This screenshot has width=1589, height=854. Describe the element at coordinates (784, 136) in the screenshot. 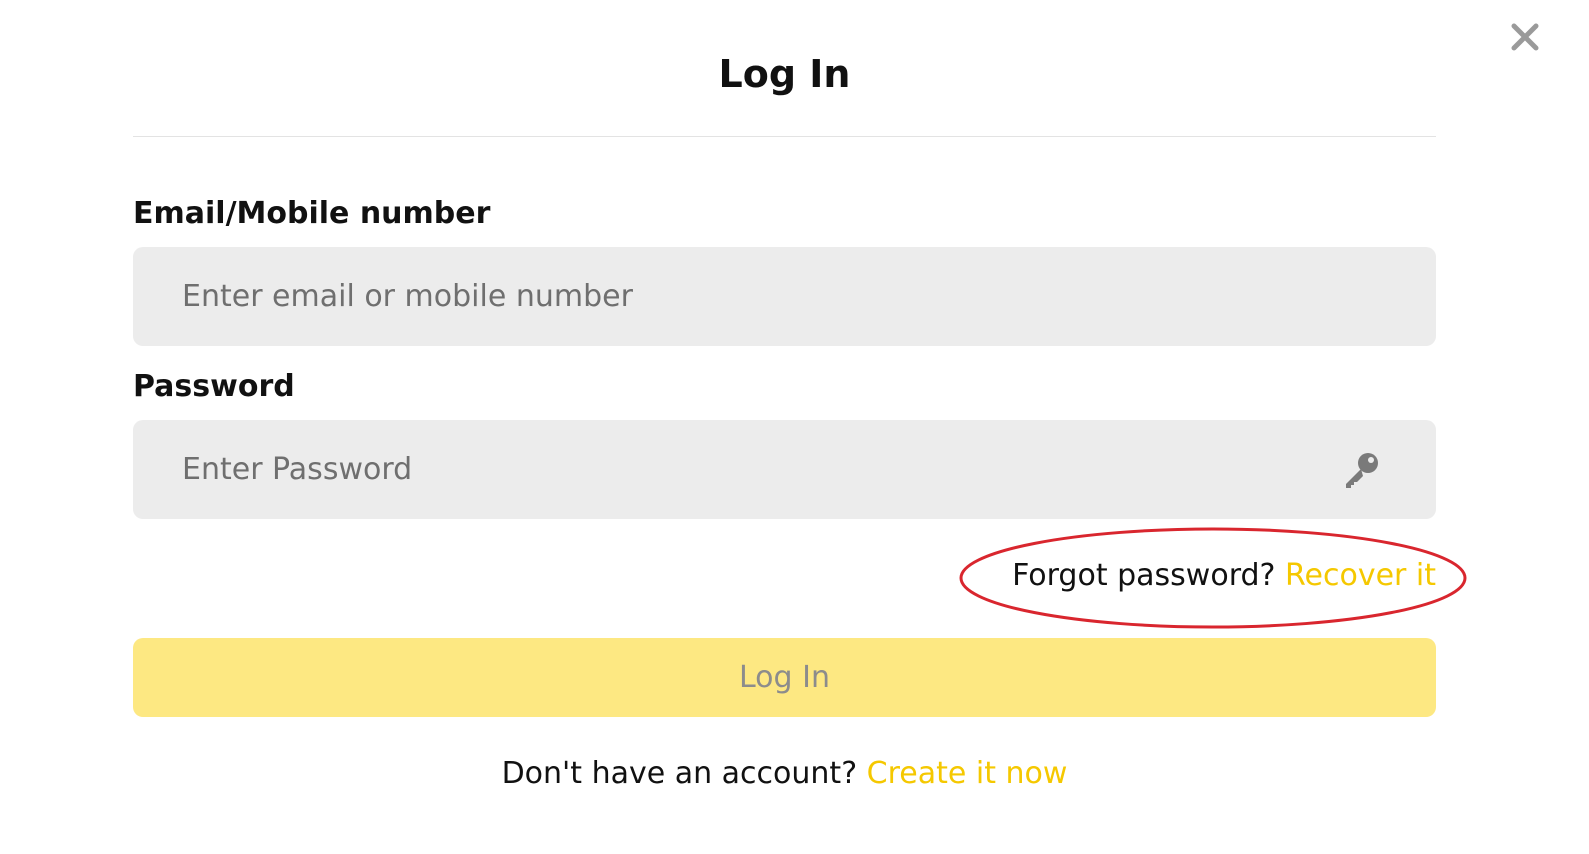

I see `title-divider` at that location.